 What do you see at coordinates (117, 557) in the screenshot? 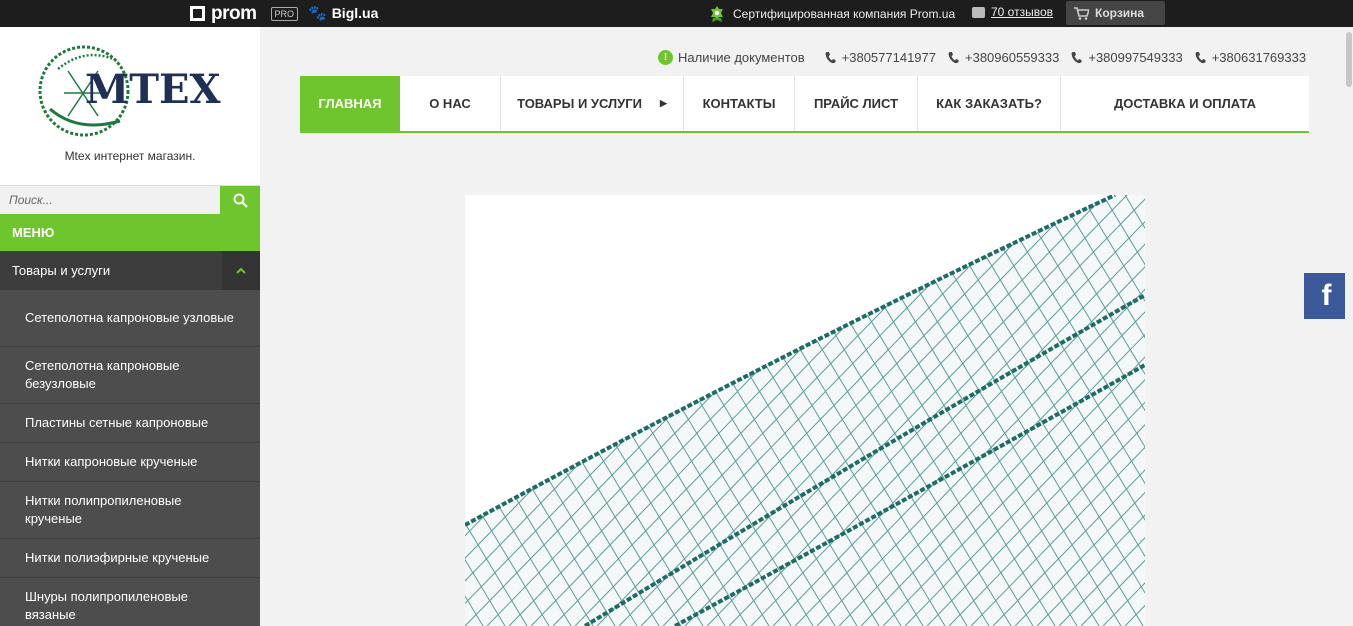
I see `category-item-label: Нитки полиэфирные крученые` at bounding box center [117, 557].